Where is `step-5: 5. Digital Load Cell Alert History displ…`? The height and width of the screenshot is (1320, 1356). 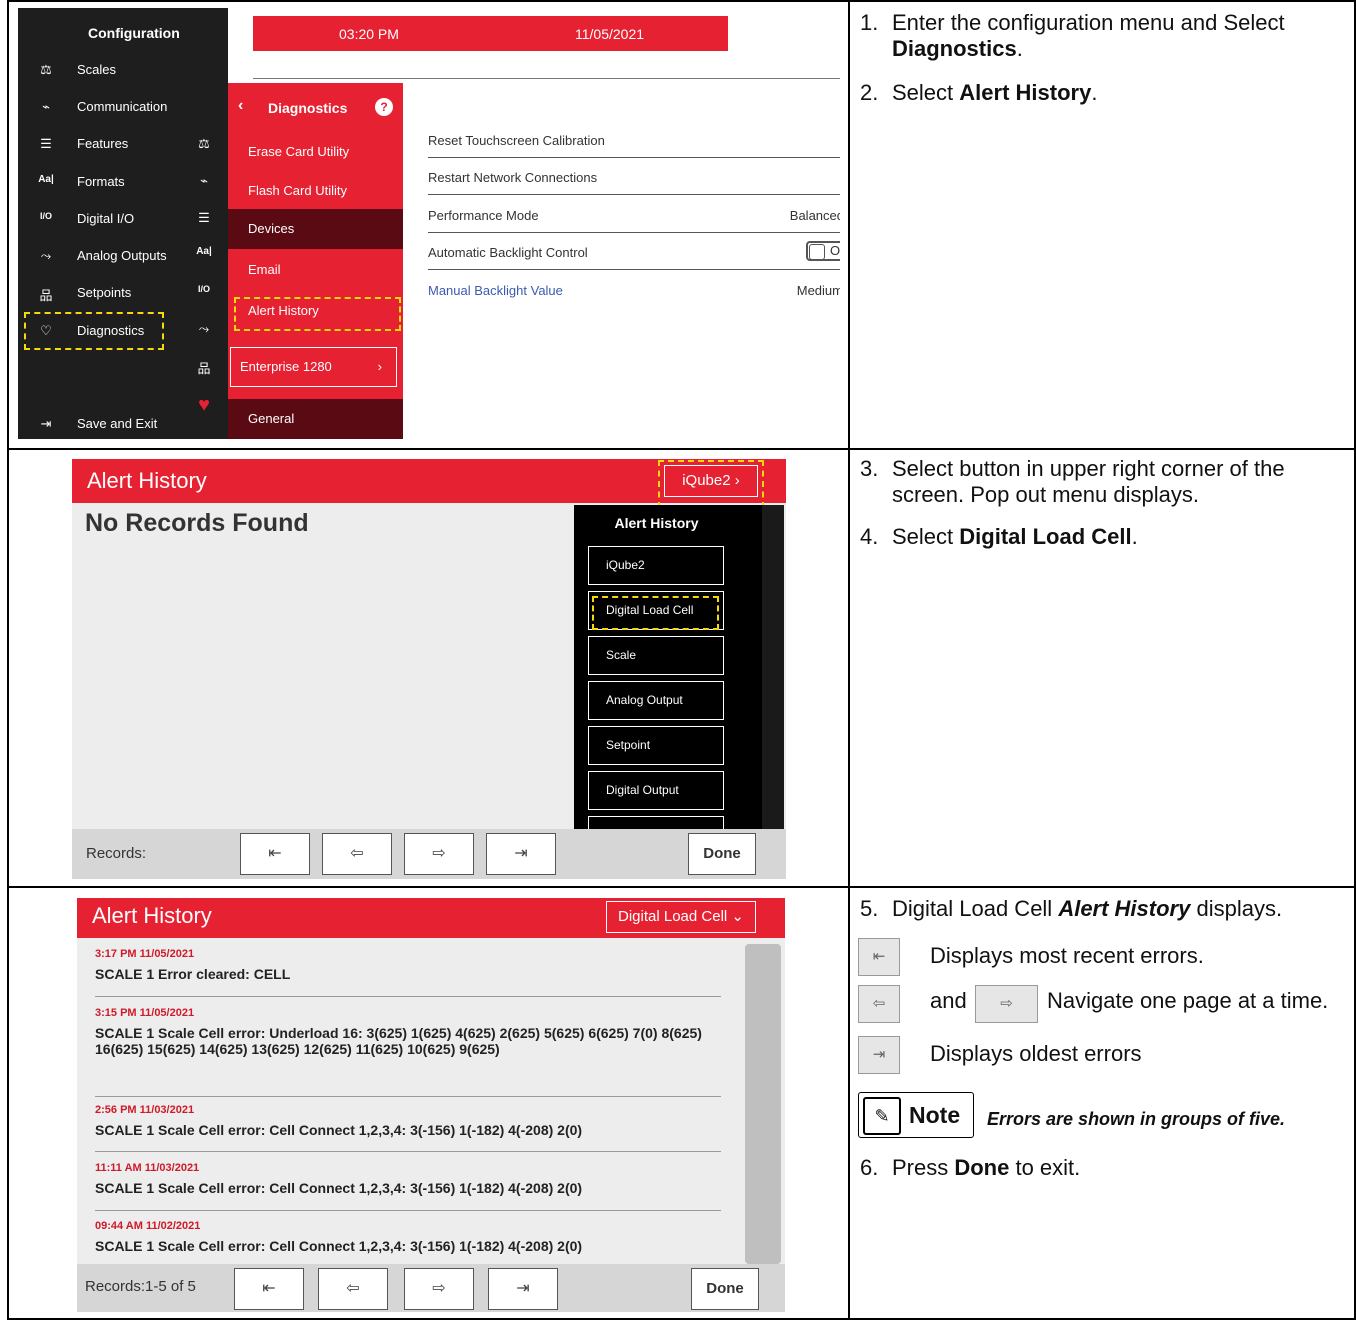
step-5: 5. Digital Load Cell Alert History displ… is located at coordinates (1071, 909).